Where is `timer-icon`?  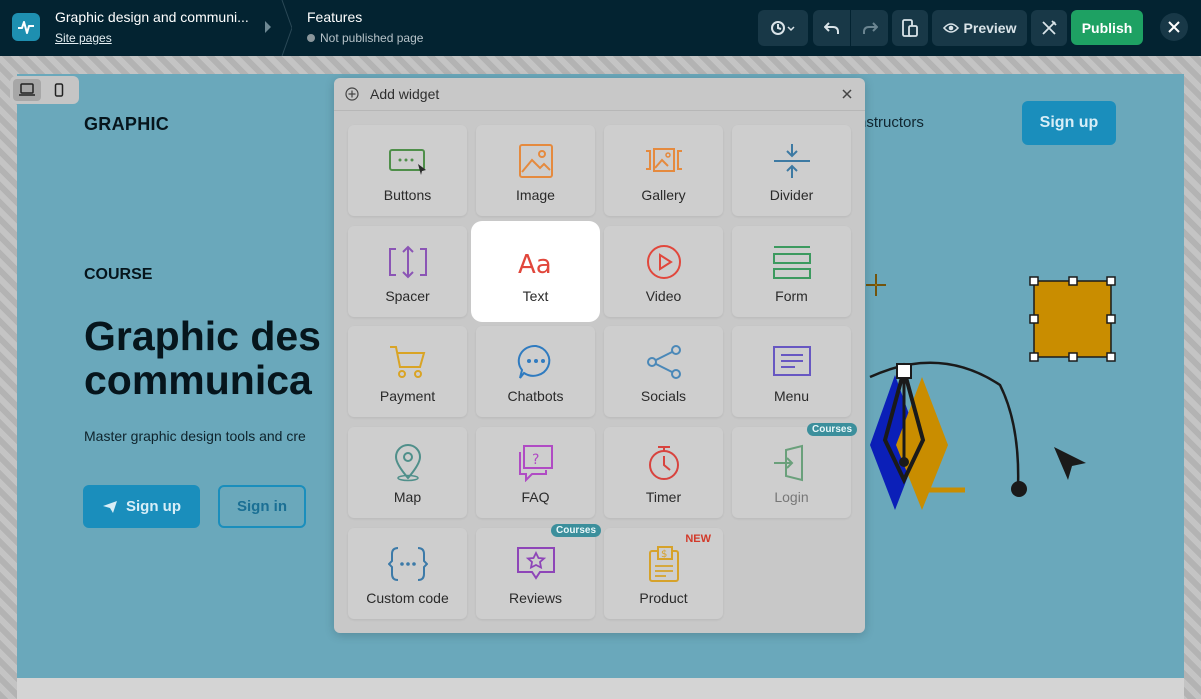
timer-icon is located at coordinates (664, 463).